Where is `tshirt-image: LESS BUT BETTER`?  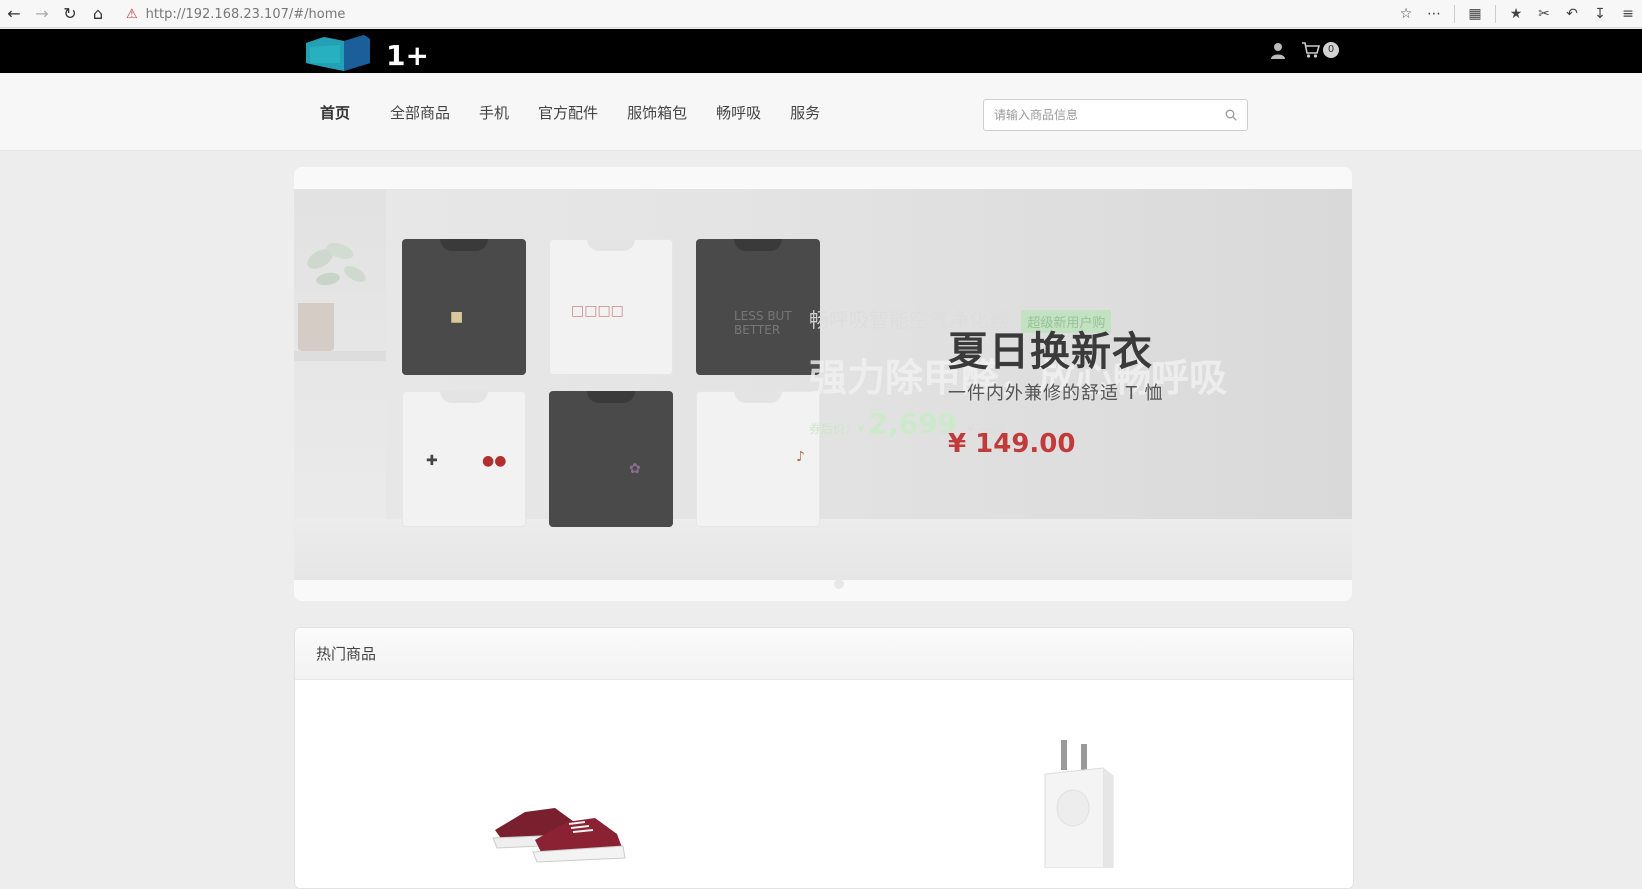 tshirt-image: LESS BUT BETTER is located at coordinates (758, 307).